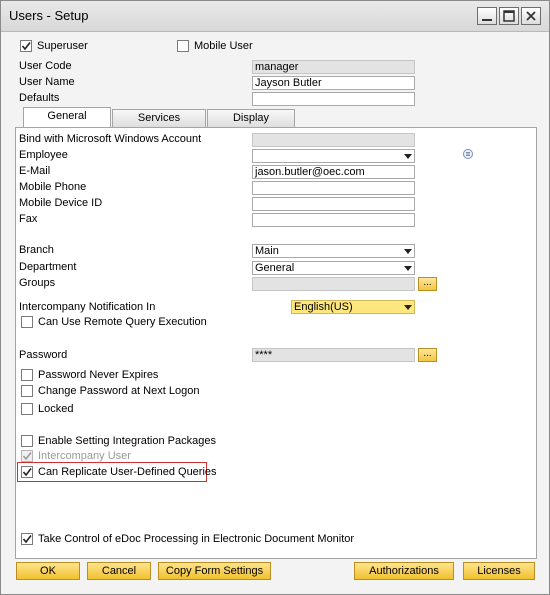 The height and width of the screenshot is (595, 550). I want to click on fax-field, so click(333, 220).